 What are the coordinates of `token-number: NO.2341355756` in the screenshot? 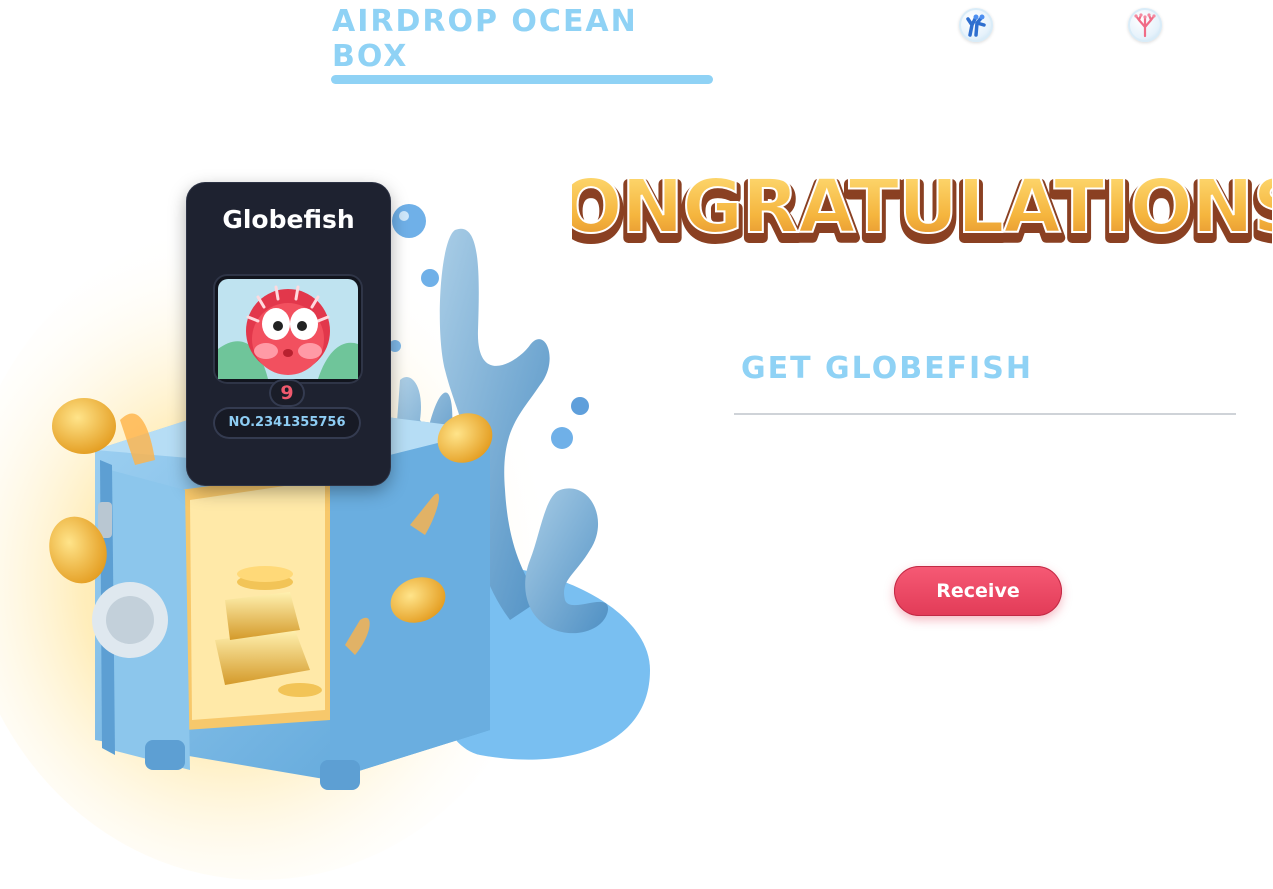 It's located at (287, 423).